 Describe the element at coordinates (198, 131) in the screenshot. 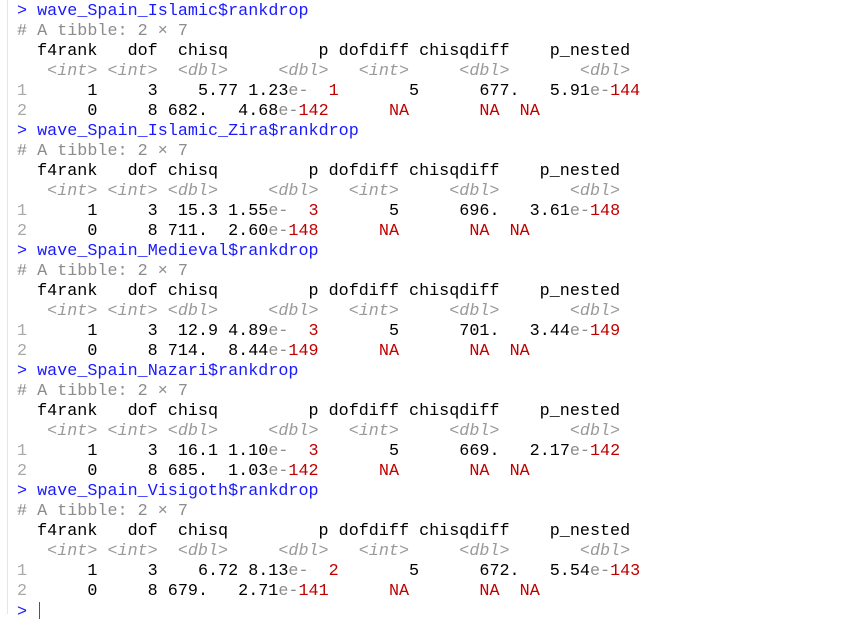

I see `command-text: wave_Spain_Islamic_Zira$rankdrop` at that location.